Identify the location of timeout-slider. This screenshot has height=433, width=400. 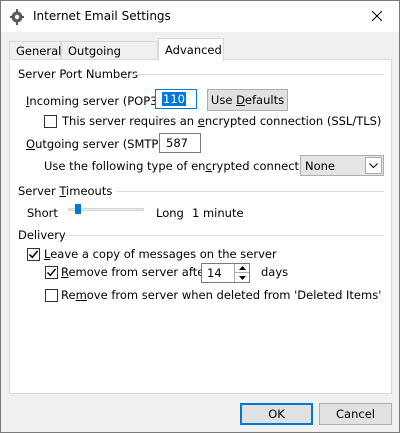
(107, 211).